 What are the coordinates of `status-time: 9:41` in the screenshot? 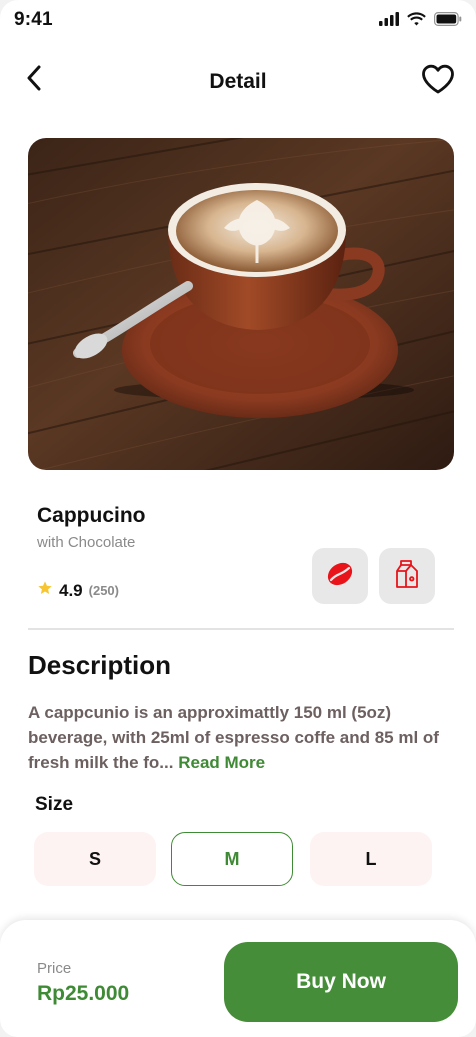 It's located at (33, 19).